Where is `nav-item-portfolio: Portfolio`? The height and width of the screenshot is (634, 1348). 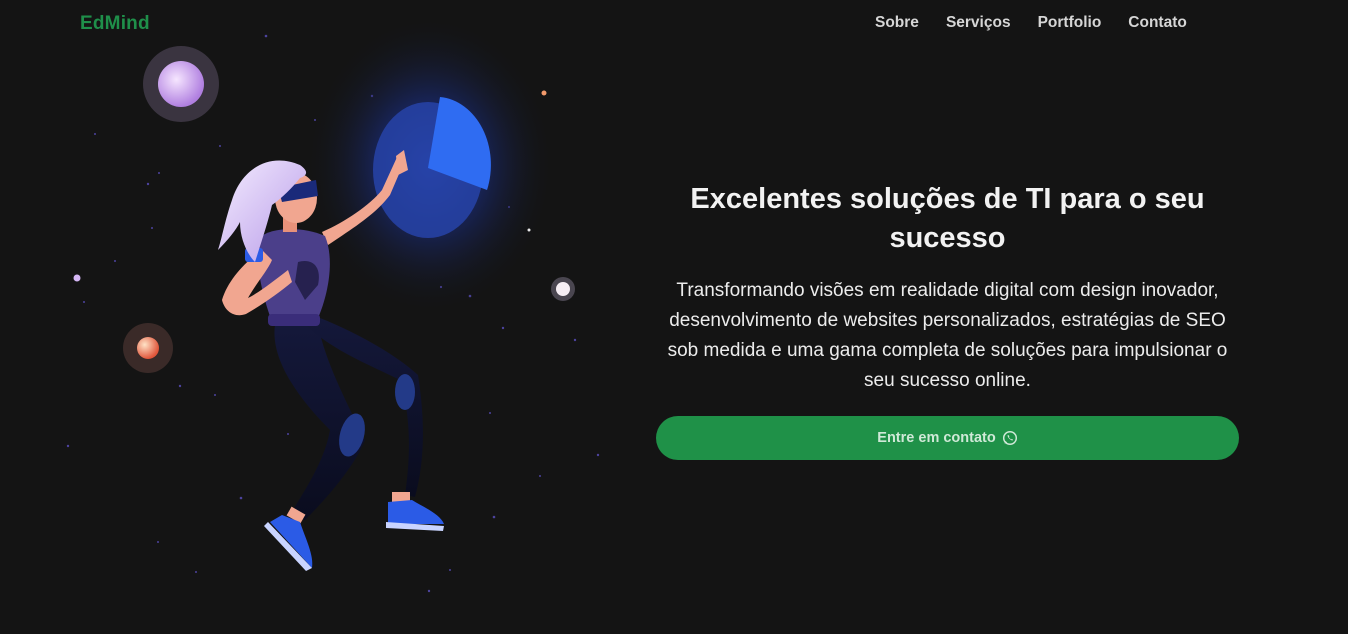
nav-item-portfolio: Portfolio is located at coordinates (1070, 23).